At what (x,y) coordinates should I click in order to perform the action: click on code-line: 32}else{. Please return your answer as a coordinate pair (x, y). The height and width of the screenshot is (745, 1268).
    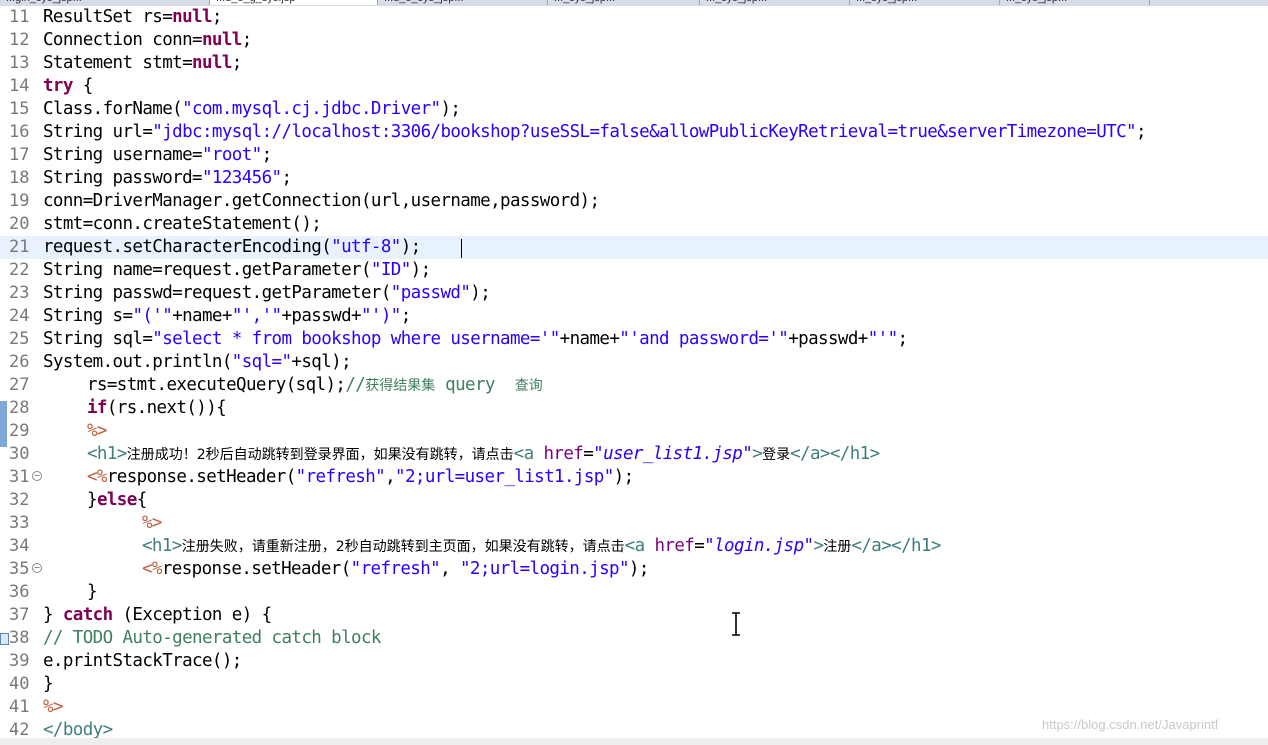
    Looking at the image, I should click on (634, 500).